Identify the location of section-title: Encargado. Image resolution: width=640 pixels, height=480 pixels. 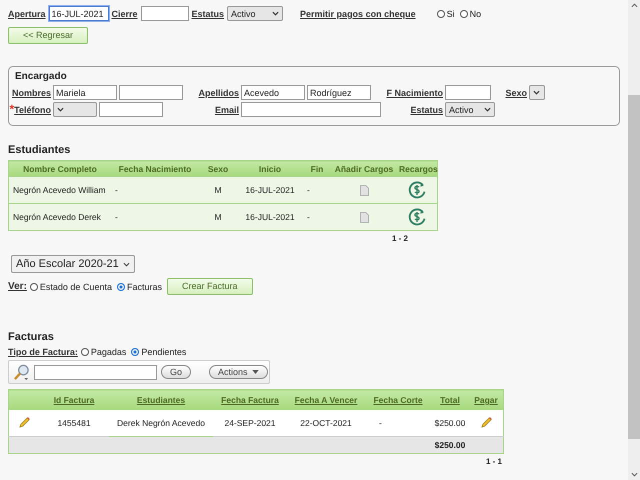
(41, 76).